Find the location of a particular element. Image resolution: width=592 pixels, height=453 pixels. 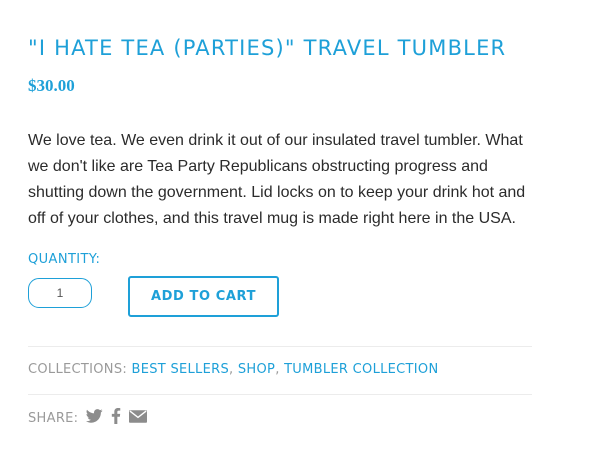

twitter-icon is located at coordinates (94, 418).